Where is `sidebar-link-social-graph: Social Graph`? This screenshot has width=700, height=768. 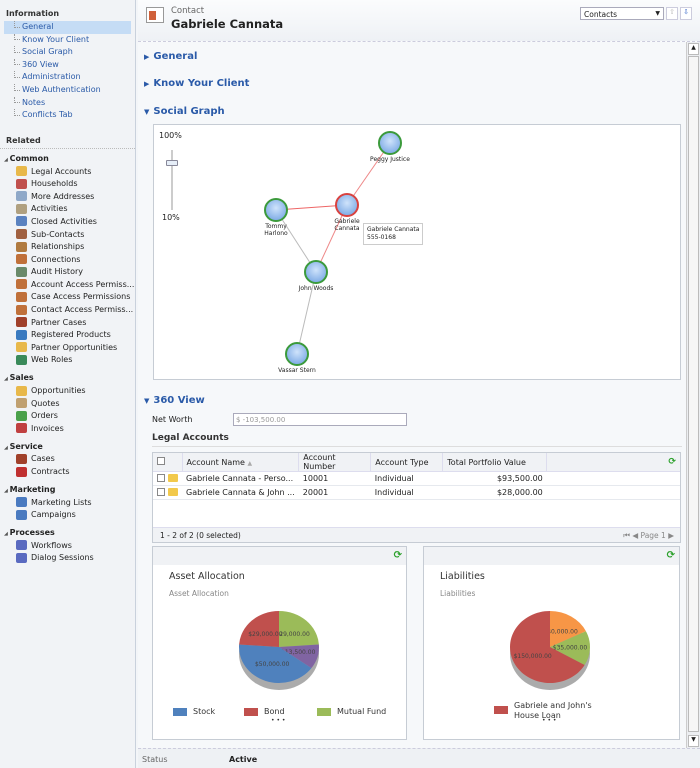
sidebar-link-social-graph: Social Graph is located at coordinates (67, 52).